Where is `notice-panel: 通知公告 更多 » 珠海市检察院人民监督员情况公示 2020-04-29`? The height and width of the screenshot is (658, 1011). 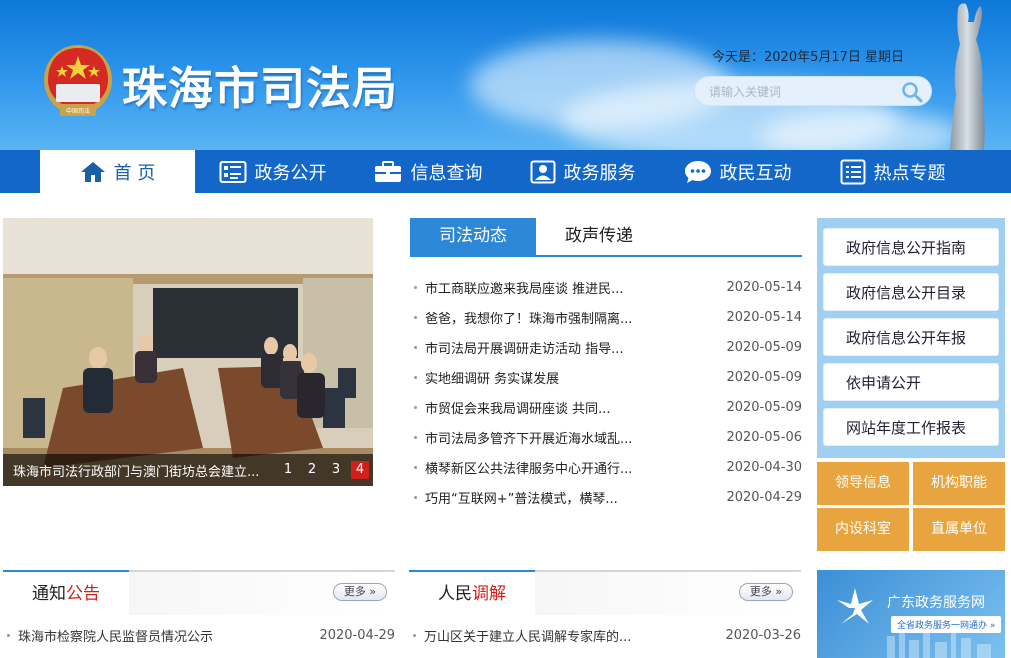
notice-panel: 通知公告 更多 » 珠海市检察院人民监督员情况公示 2020-04-29 is located at coordinates (199, 614).